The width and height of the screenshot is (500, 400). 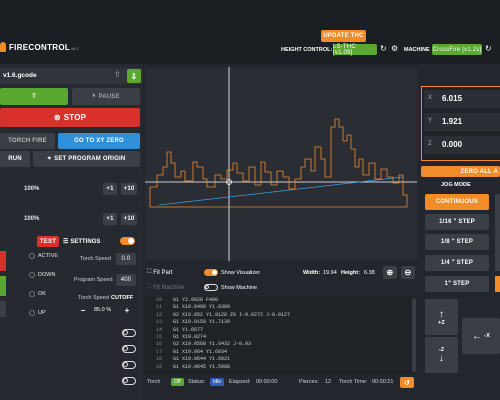 I want to click on logo-text: FIRECONTROL, so click(x=40, y=47).